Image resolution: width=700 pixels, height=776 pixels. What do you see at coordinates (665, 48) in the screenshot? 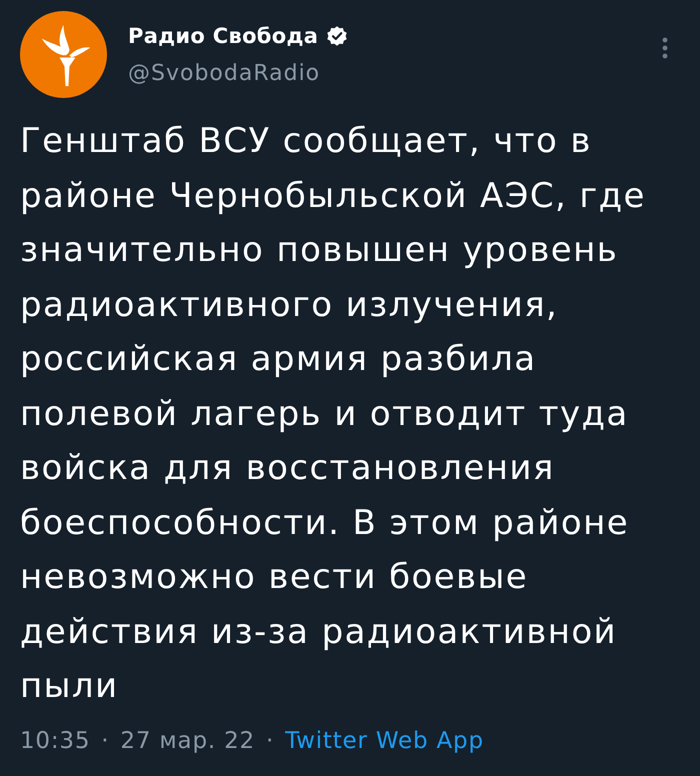
I see `more-options-icon` at bounding box center [665, 48].